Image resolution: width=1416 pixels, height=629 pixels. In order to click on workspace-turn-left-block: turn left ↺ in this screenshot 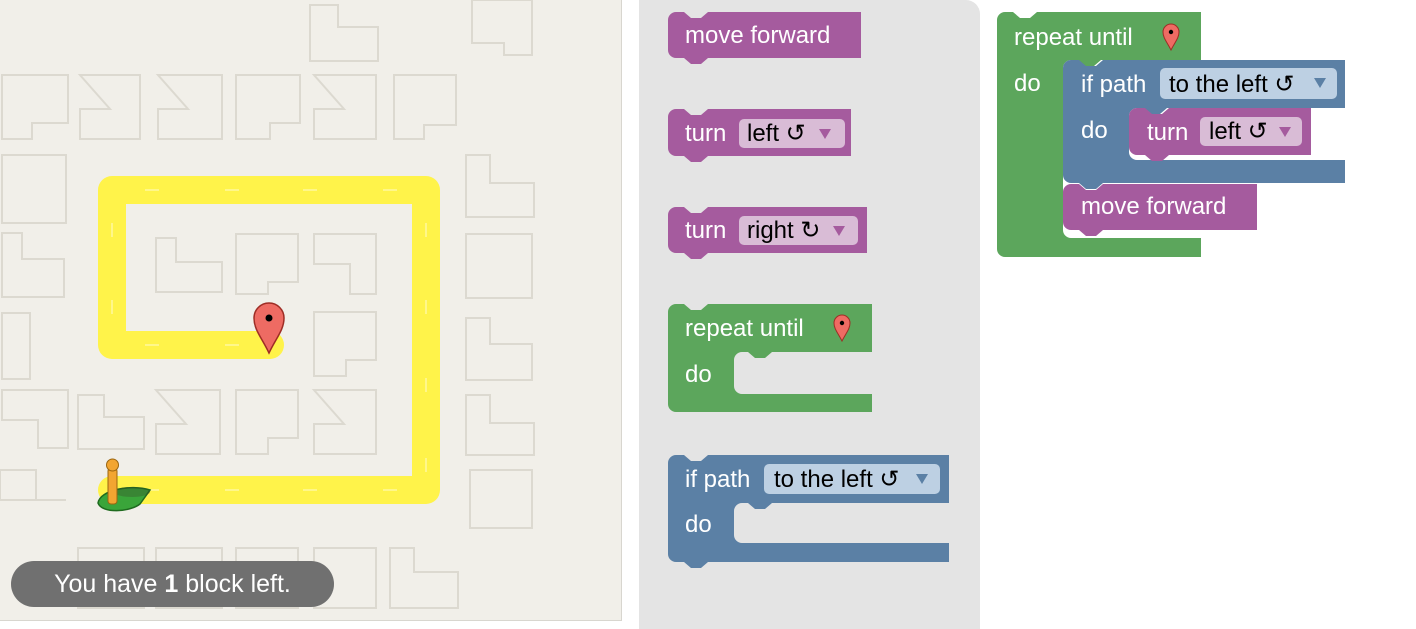, I will do `click(1224, 138)`.